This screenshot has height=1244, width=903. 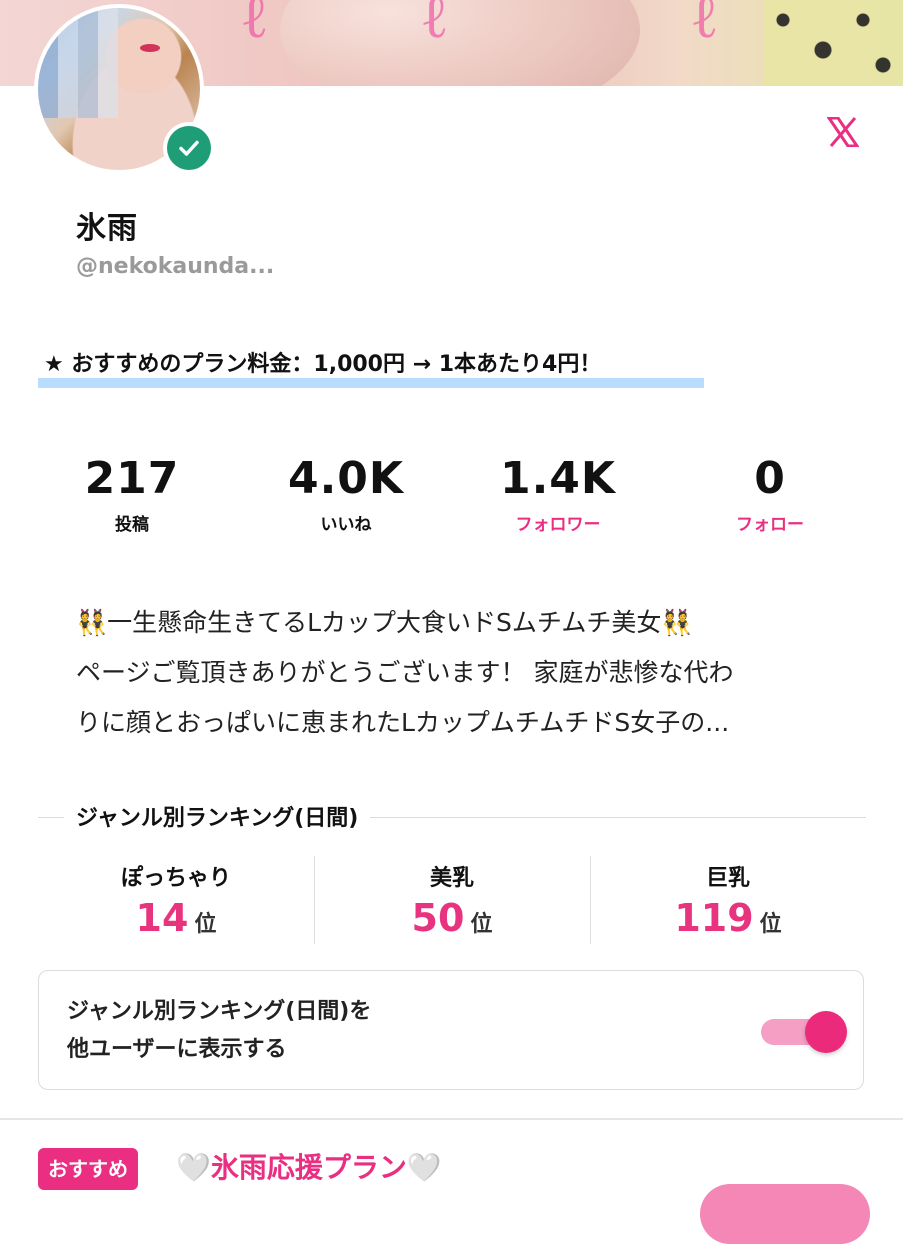 I want to click on ranking-category: 美乳, so click(x=451, y=878).